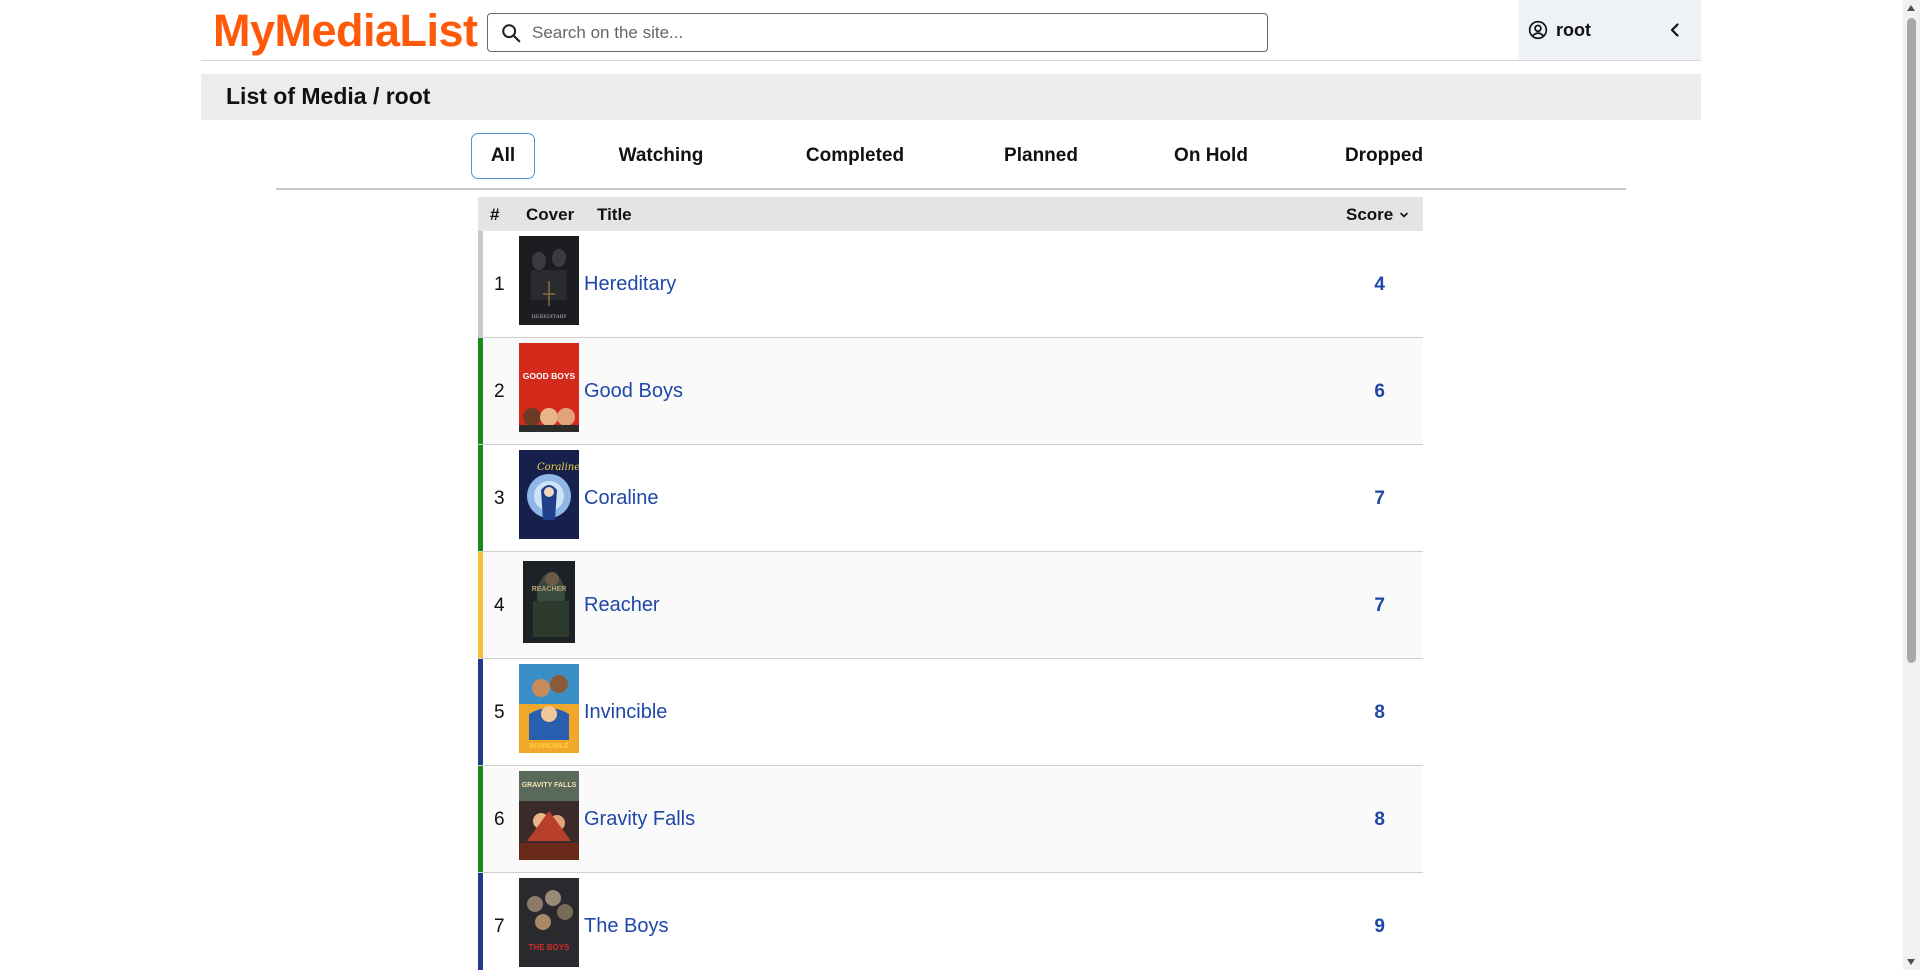 The height and width of the screenshot is (970, 1920). Describe the element at coordinates (558, 467) in the screenshot. I see `cover-text: Coraline` at that location.